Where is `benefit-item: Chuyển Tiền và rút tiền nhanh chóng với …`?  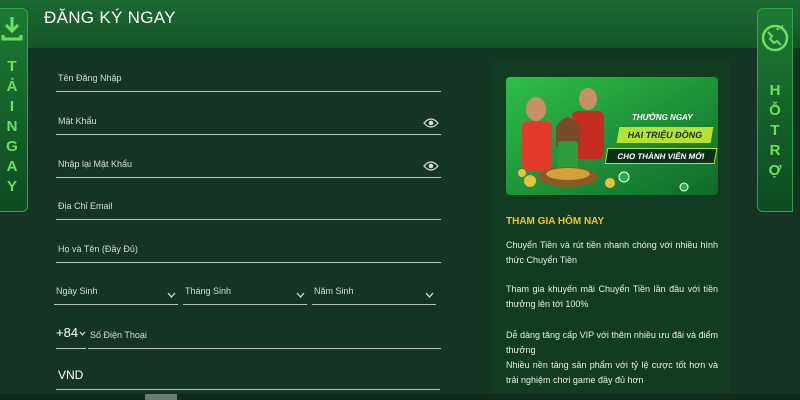
benefit-item: Chuyển Tiền và rút tiền nhanh chóng với … is located at coordinates (612, 252).